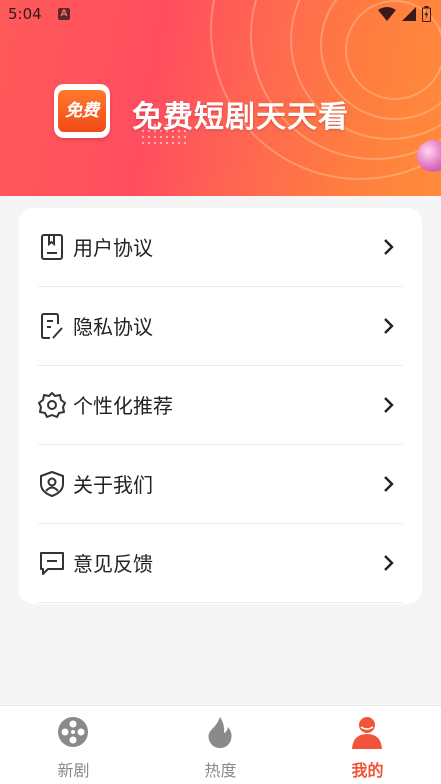 This screenshot has height=784, width=441. Describe the element at coordinates (220, 770) in the screenshot. I see `tab-label: 热度` at that location.